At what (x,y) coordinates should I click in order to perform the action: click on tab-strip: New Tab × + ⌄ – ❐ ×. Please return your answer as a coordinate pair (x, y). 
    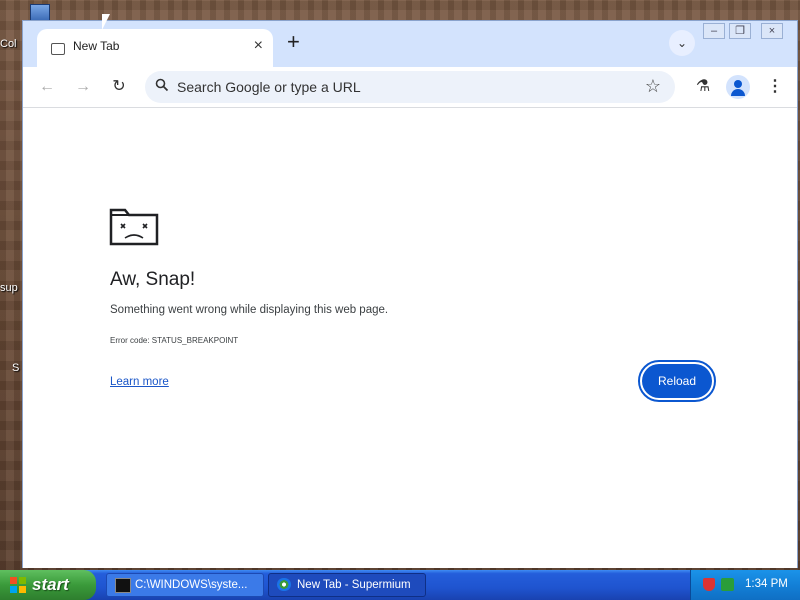
    Looking at the image, I should click on (410, 44).